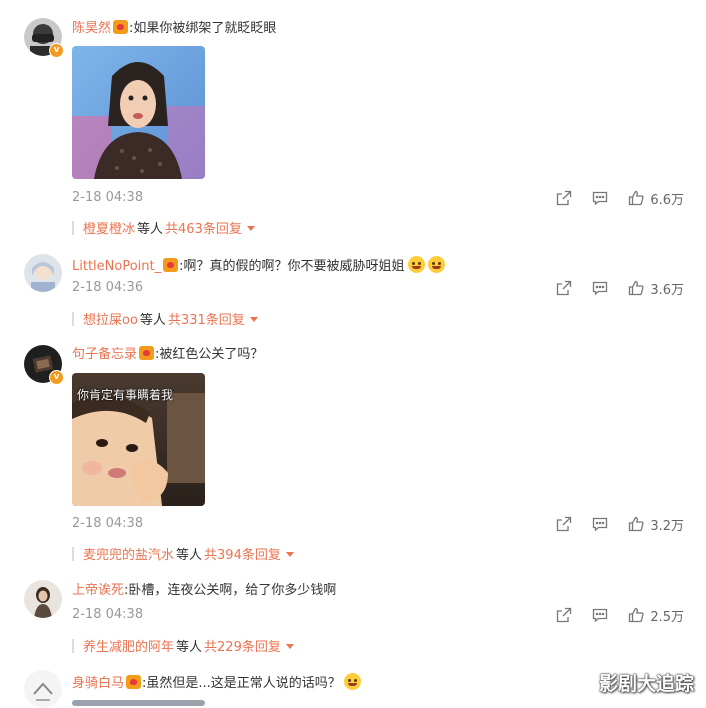 Image resolution: width=706 pixels, height=708 pixels. I want to click on reply-user: 养生减肥的阿年, so click(128, 647).